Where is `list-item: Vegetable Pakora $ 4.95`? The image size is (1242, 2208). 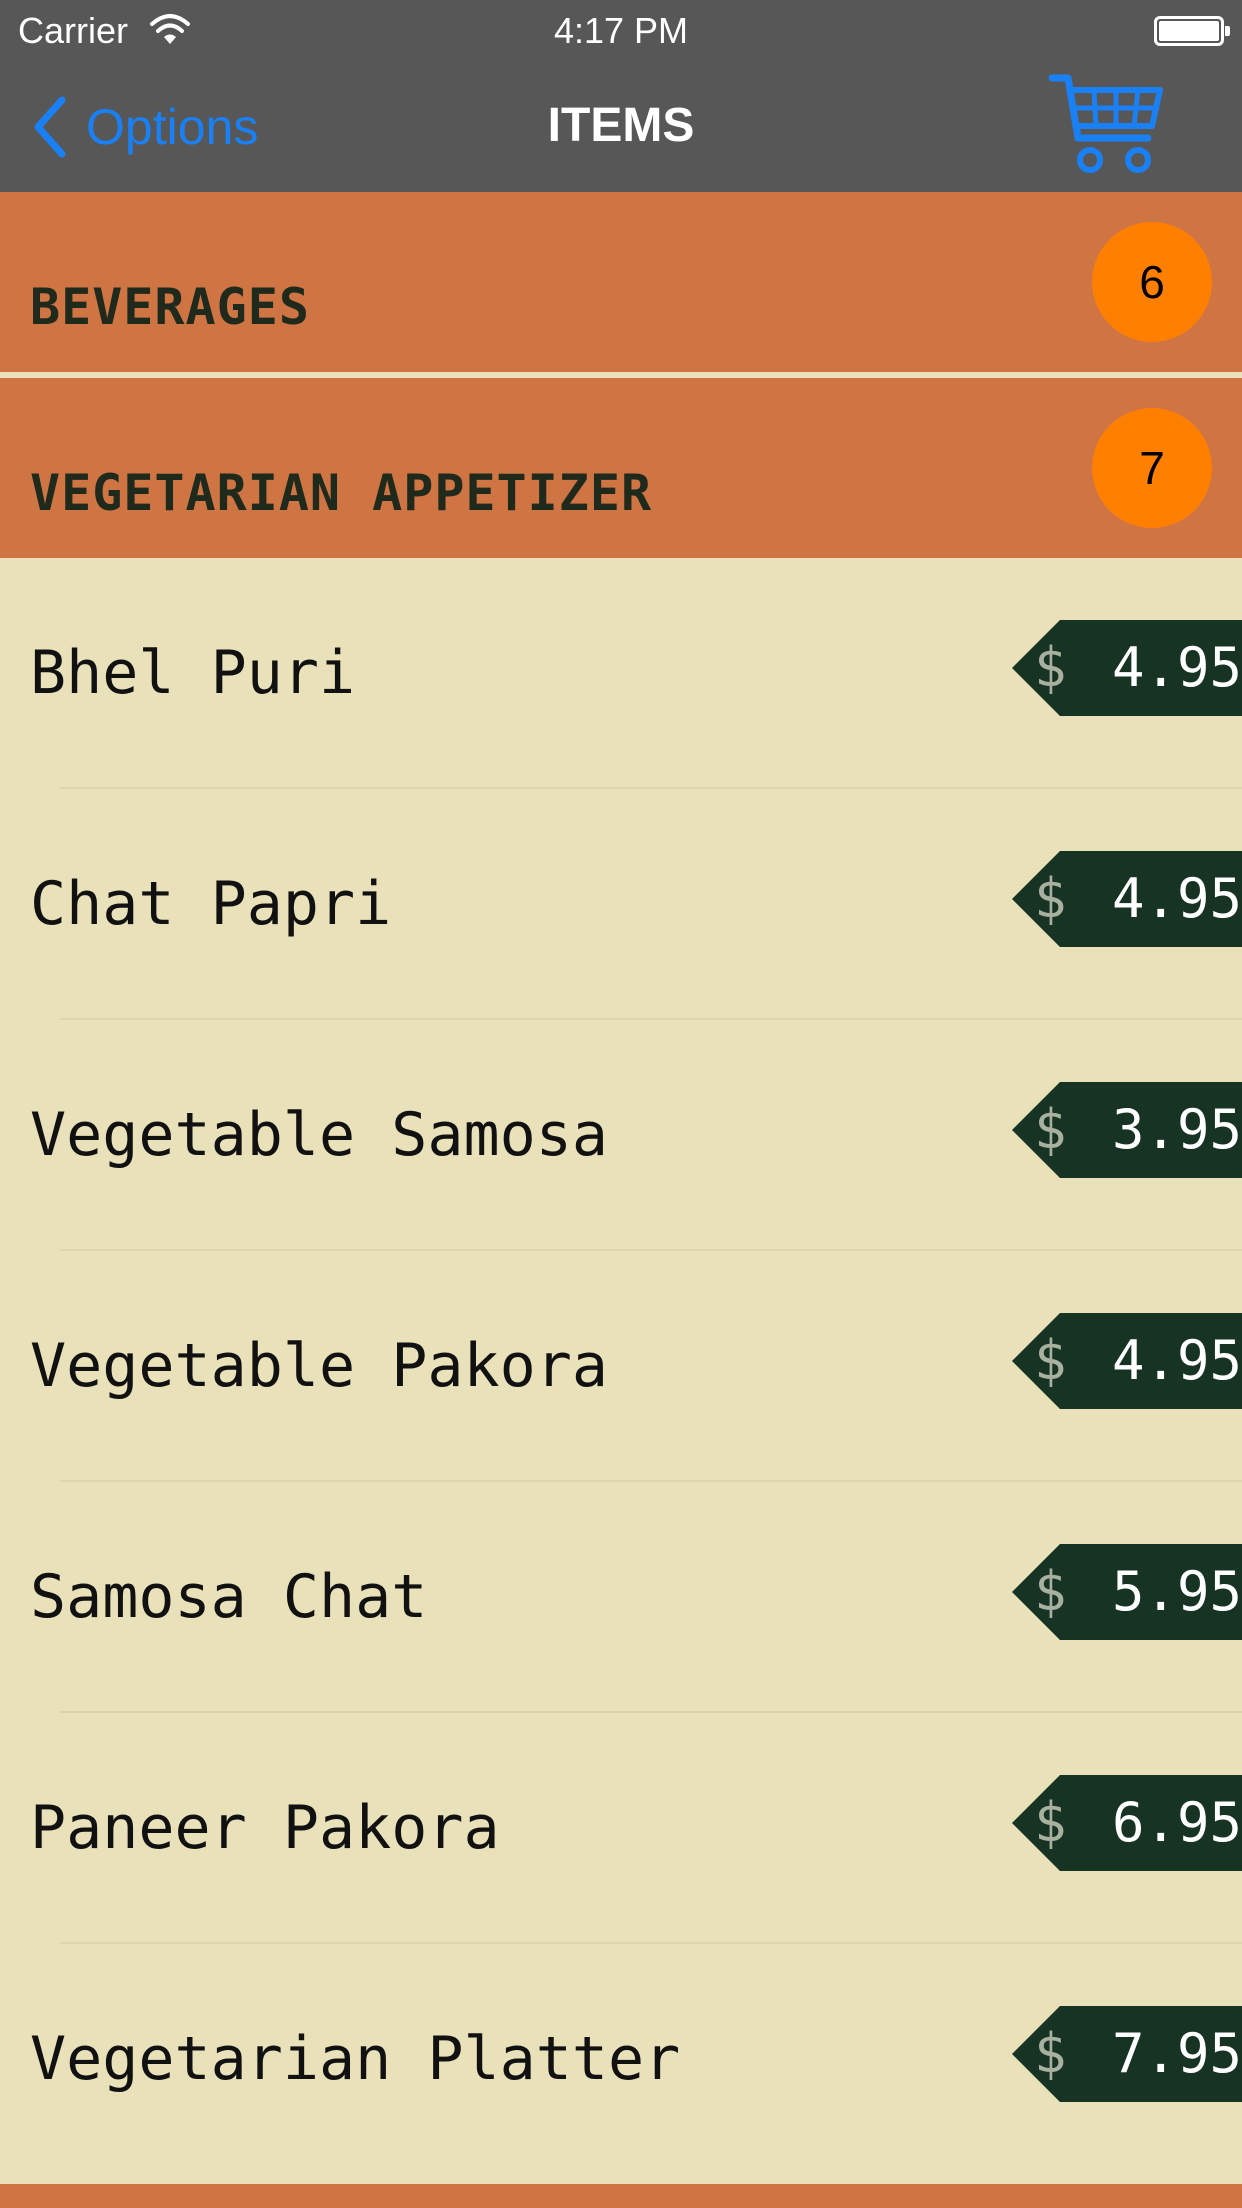
list-item: Vegetable Pakora $ 4.95 is located at coordinates (621, 1366).